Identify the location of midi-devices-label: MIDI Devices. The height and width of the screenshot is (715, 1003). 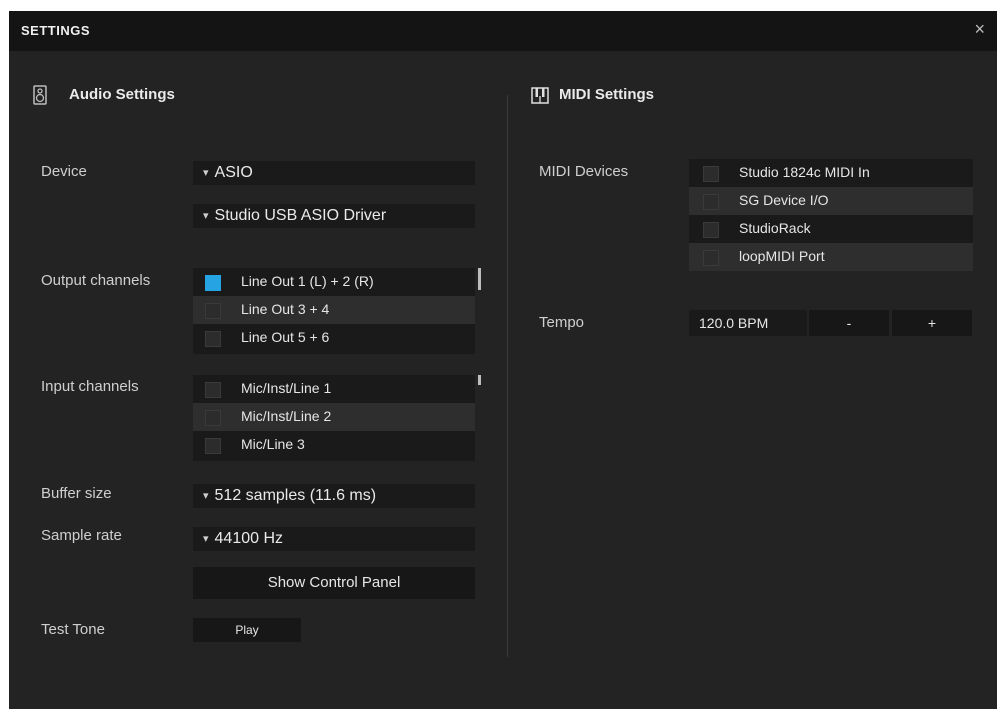
(584, 171).